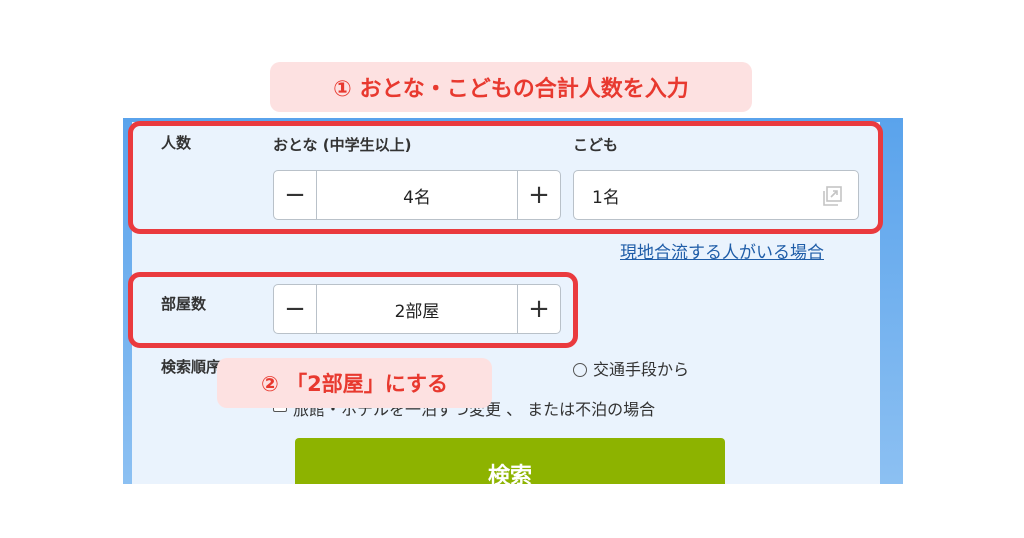  Describe the element at coordinates (512, 511) in the screenshot. I see `bottom-whitespace` at that location.